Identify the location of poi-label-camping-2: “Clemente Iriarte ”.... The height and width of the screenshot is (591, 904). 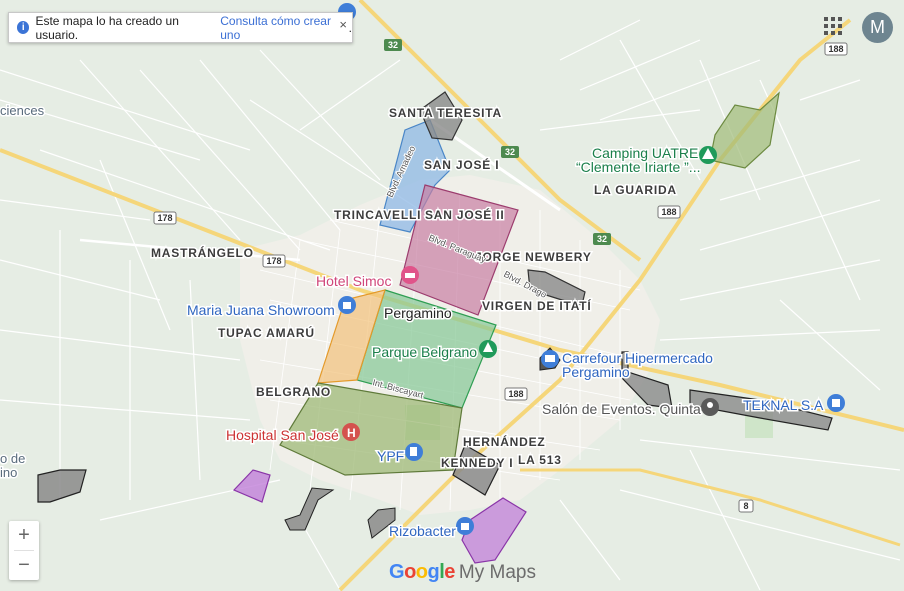
(638, 167).